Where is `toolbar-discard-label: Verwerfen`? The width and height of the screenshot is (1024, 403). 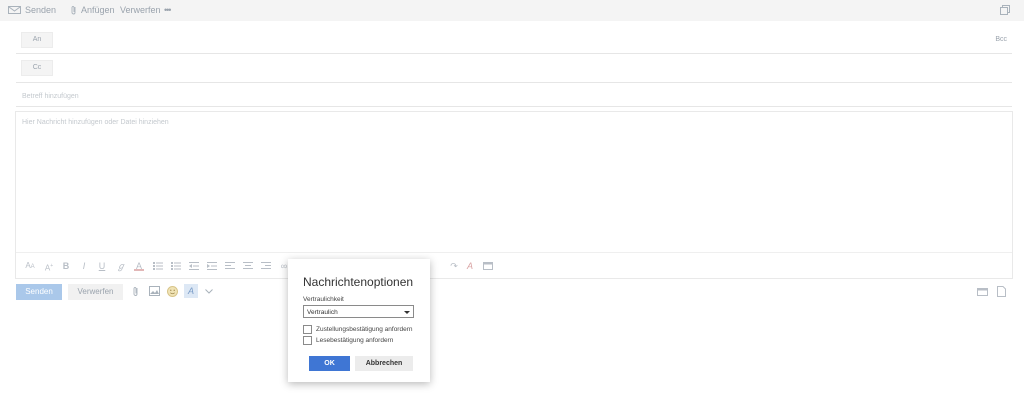
toolbar-discard-label: Verwerfen is located at coordinates (140, 10).